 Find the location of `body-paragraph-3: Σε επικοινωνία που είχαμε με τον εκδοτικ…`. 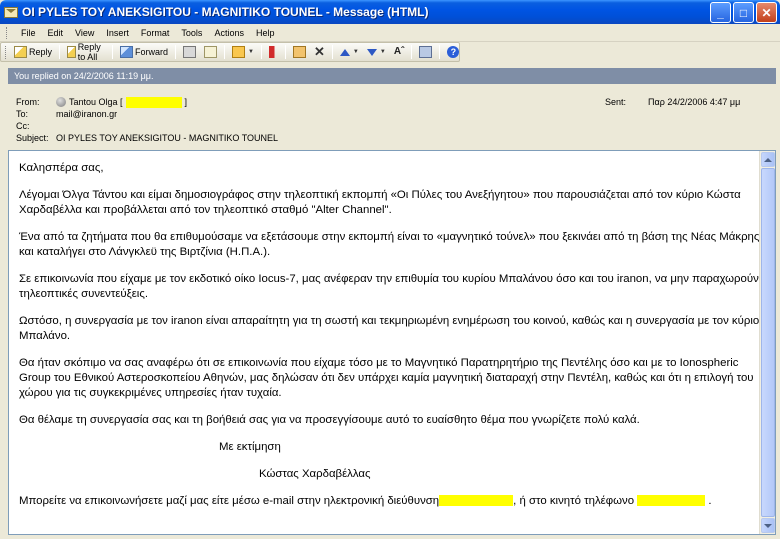

body-paragraph-3: Σε επικοινωνία που είχαμε με τον εκδοτικ… is located at coordinates (389, 286).